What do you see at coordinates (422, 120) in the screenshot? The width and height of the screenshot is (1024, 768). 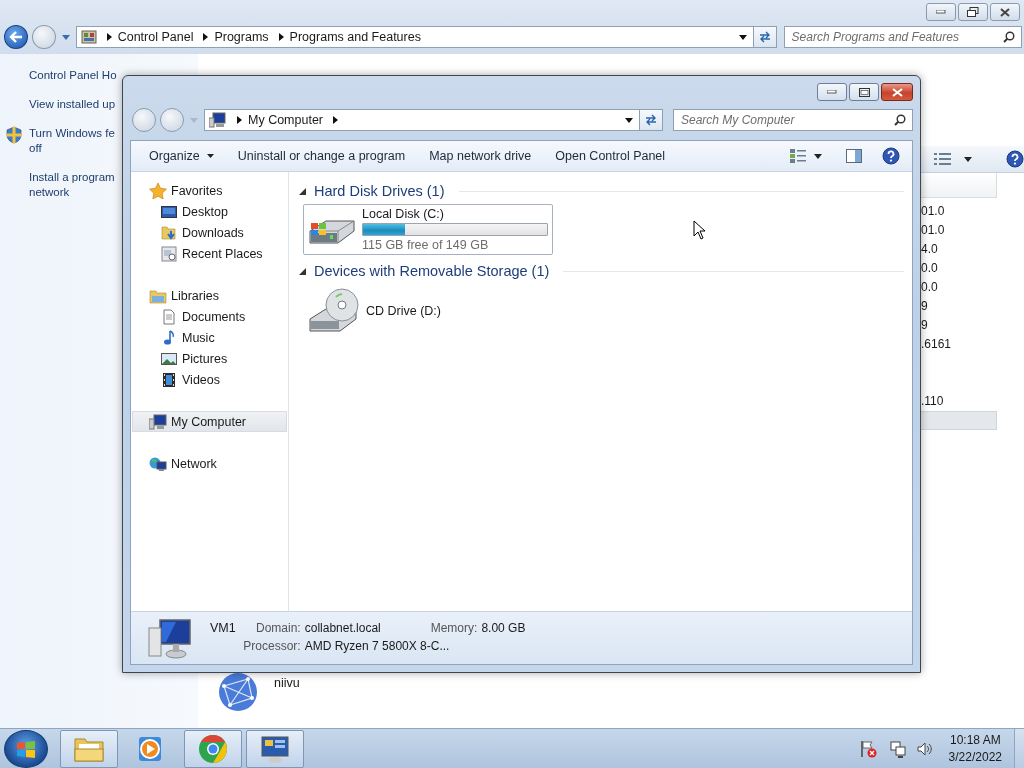 I see `address-bar: My Computer` at bounding box center [422, 120].